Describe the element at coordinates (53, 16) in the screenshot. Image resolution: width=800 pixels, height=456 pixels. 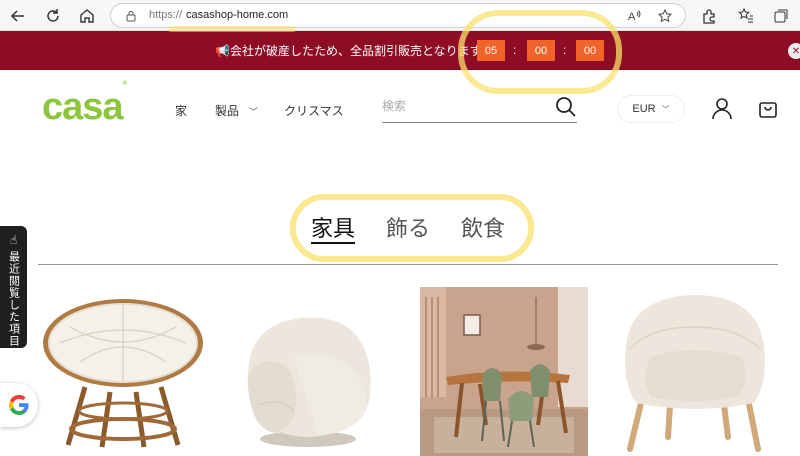
I see `reload-icon` at that location.